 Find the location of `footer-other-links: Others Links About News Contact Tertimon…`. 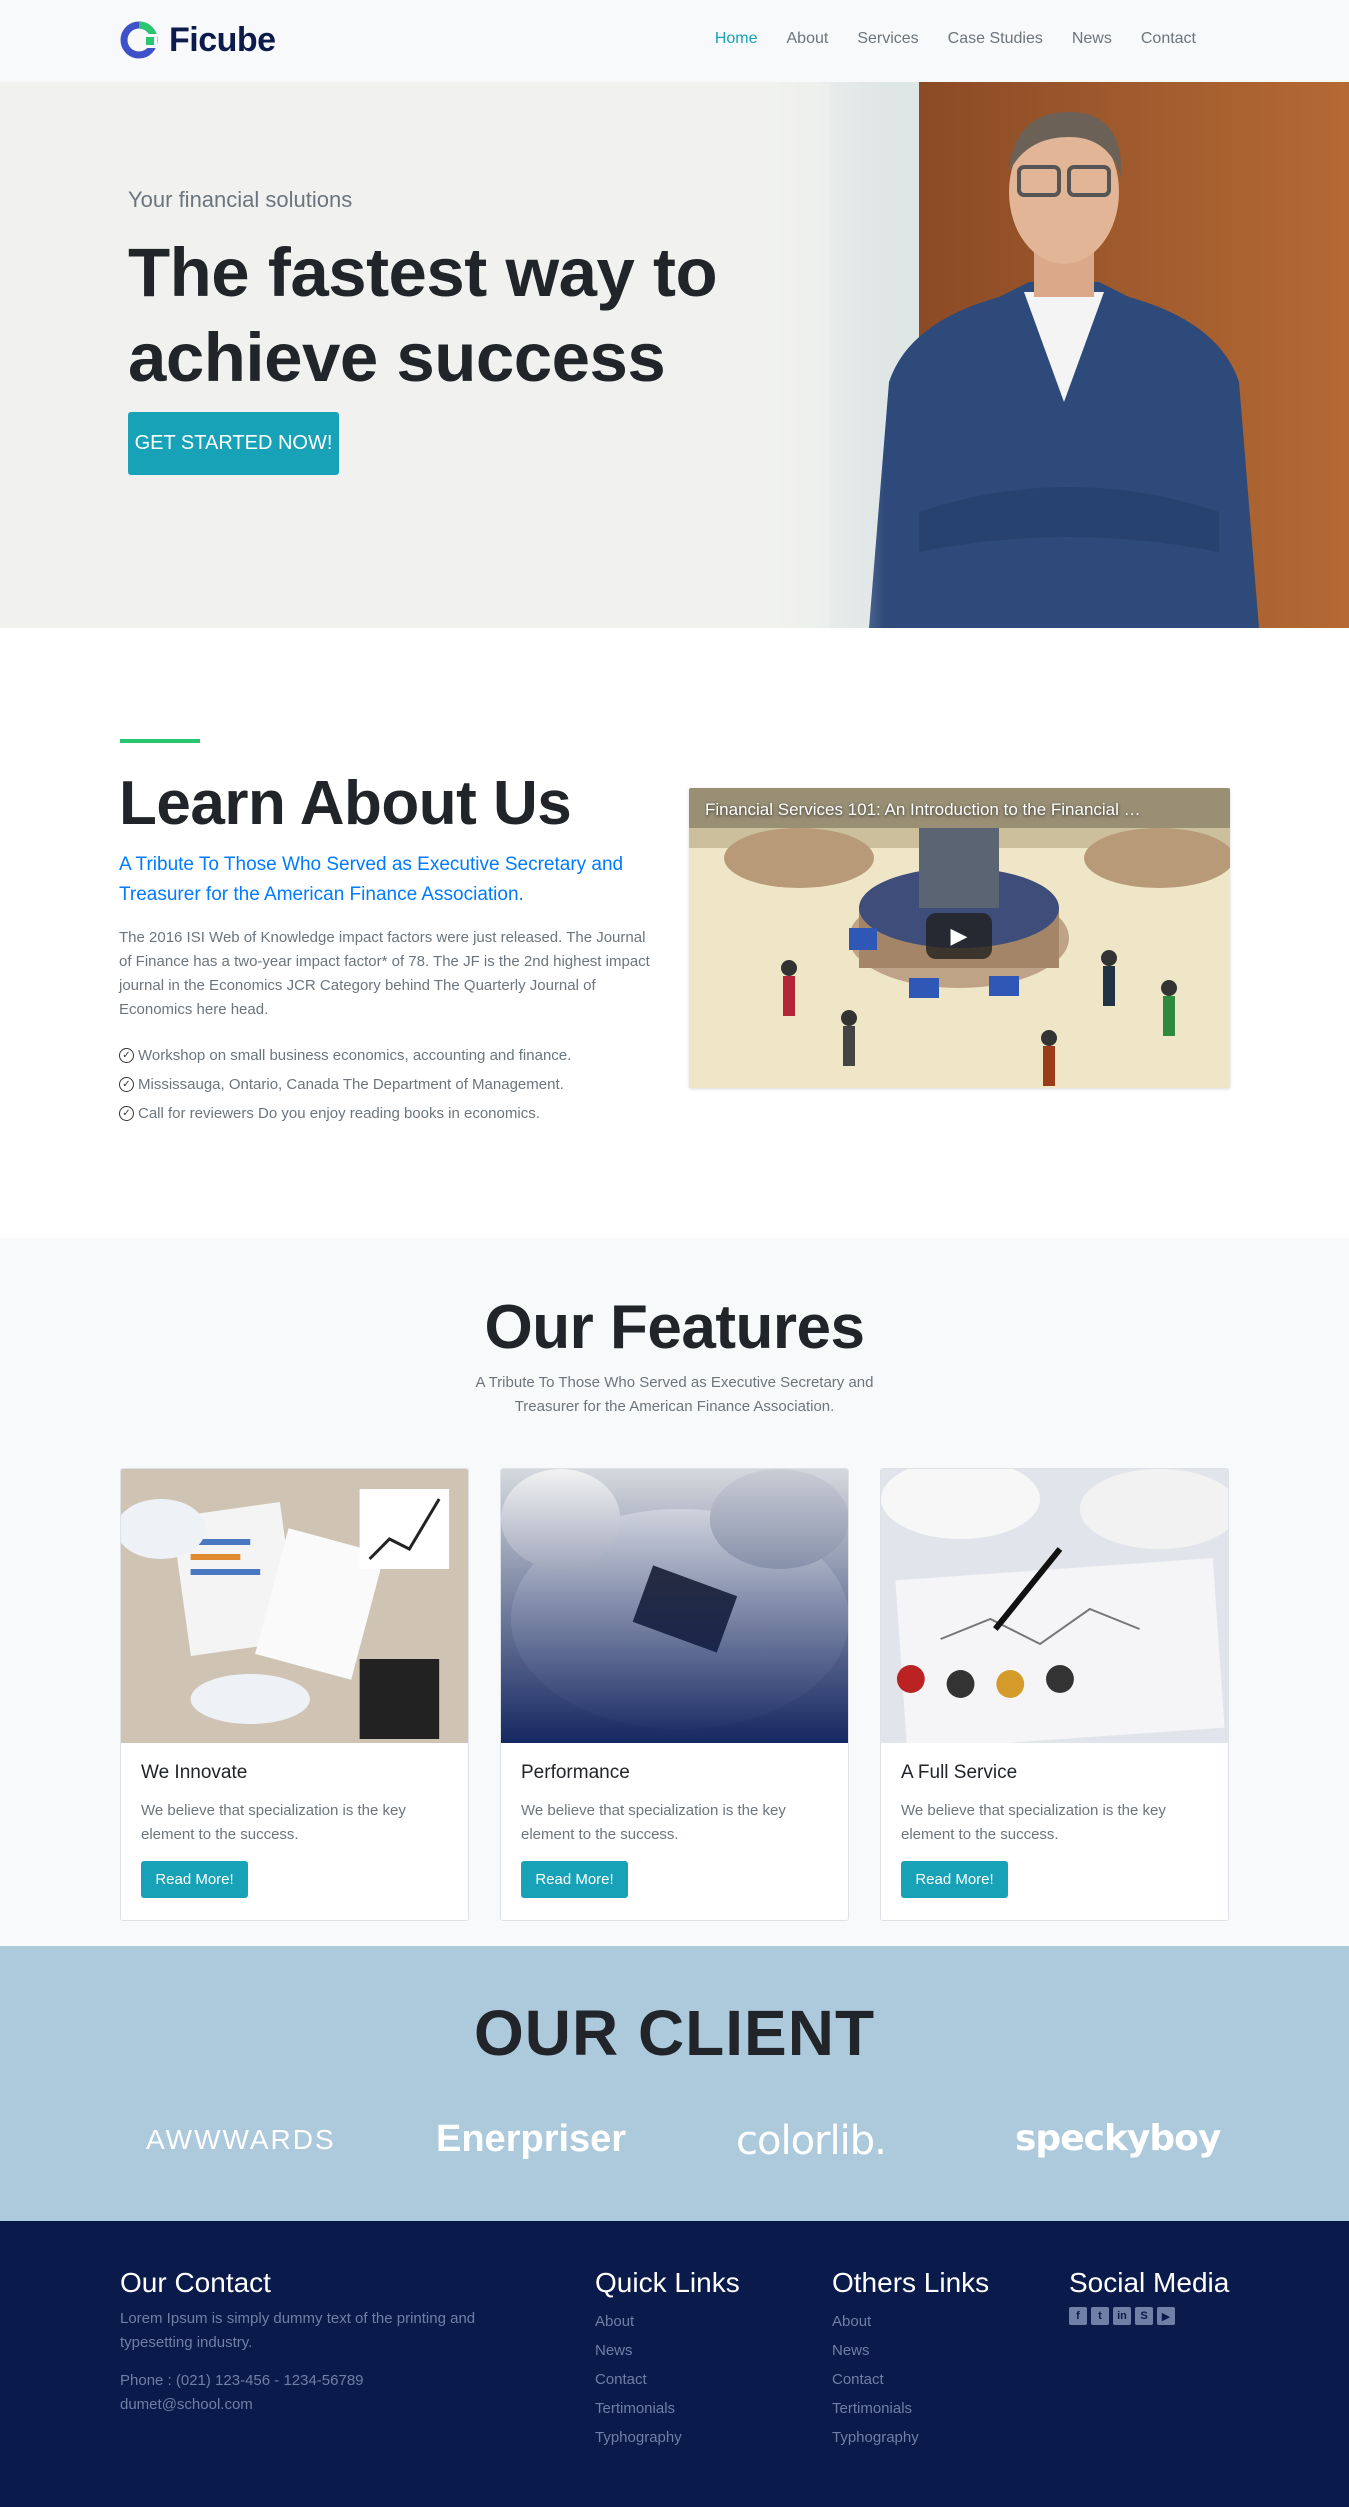

footer-other-links: Others Links About News Contact Tertimon… is located at coordinates (910, 2359).